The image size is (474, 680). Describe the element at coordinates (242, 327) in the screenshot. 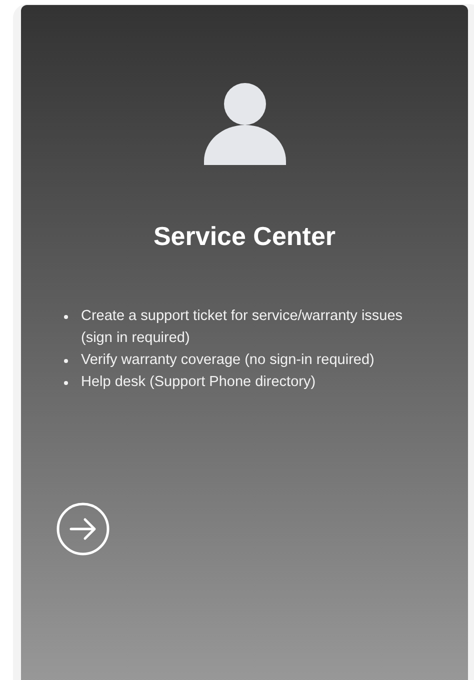

I see `feature-item: Create a support ticket for service/warranty issues (sign in required)` at that location.